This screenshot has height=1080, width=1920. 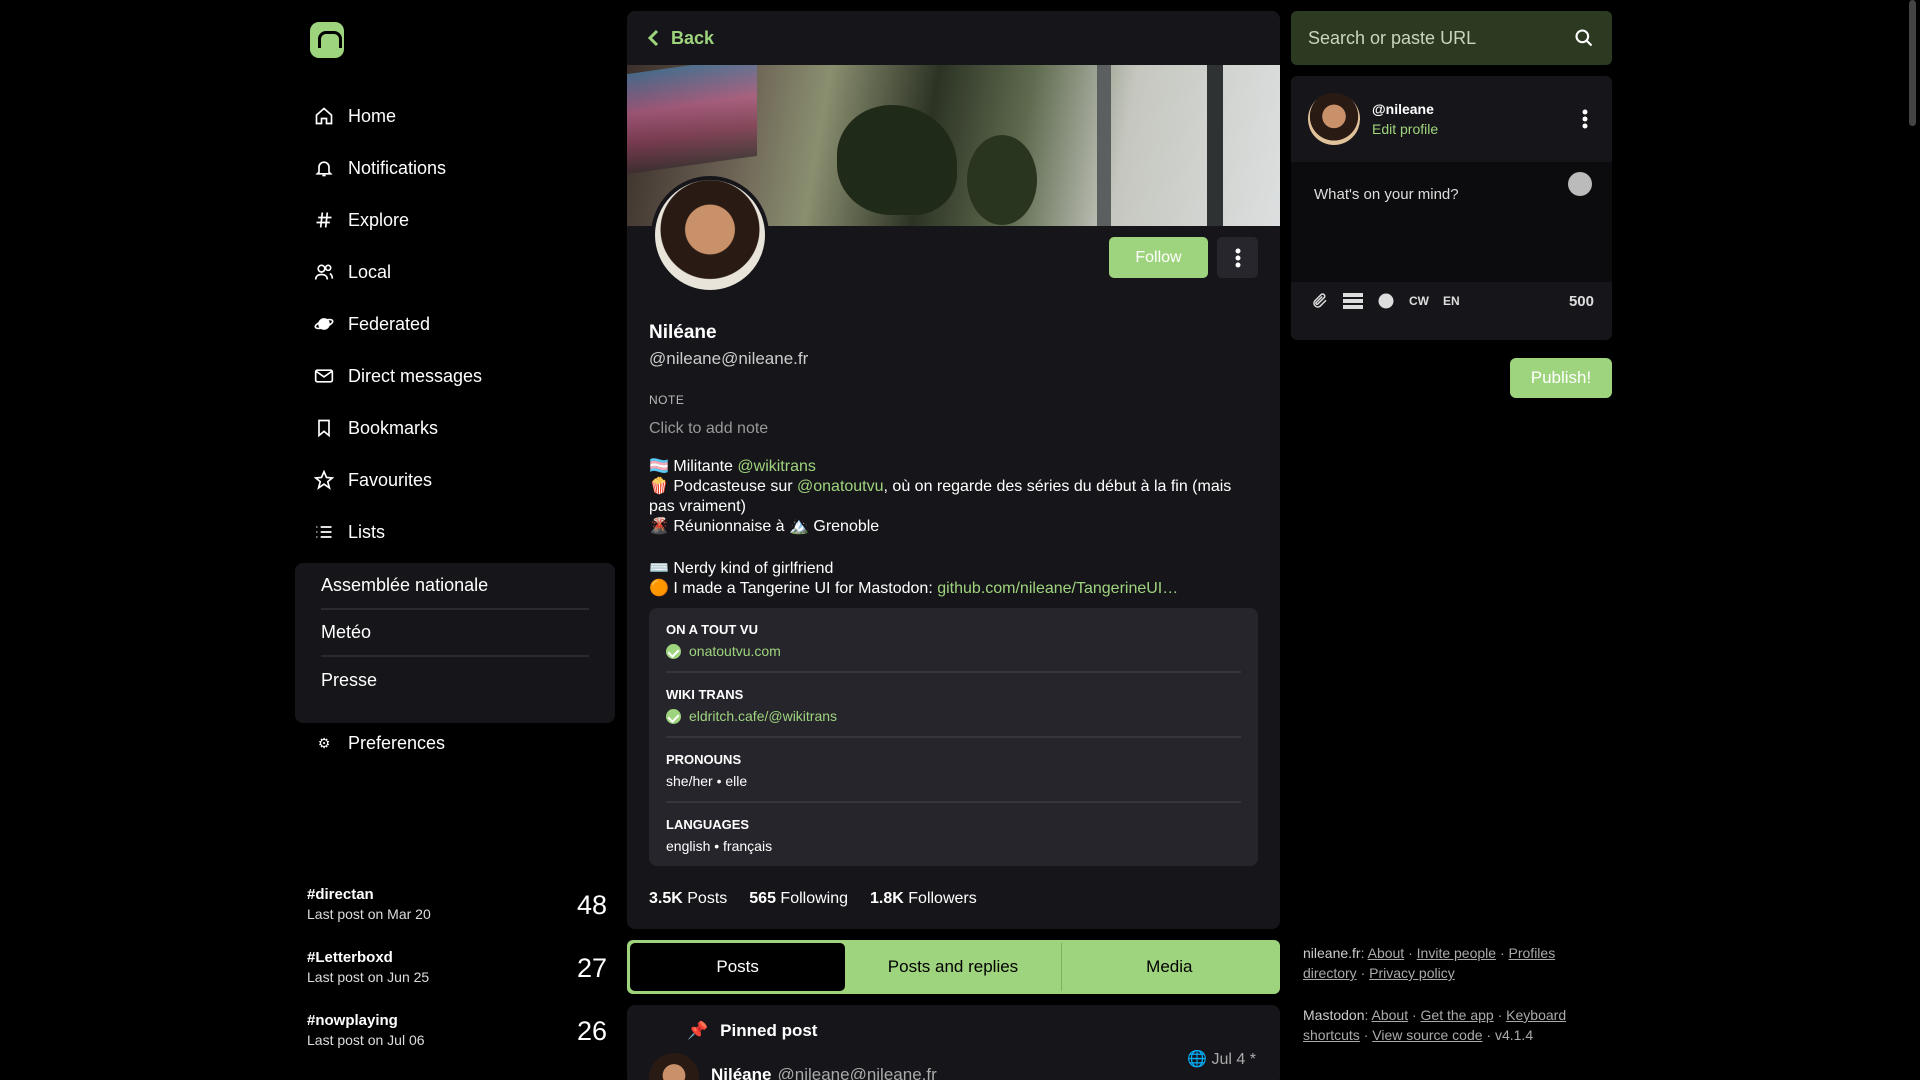 I want to click on nav-explore-label: Explore, so click(x=379, y=219).